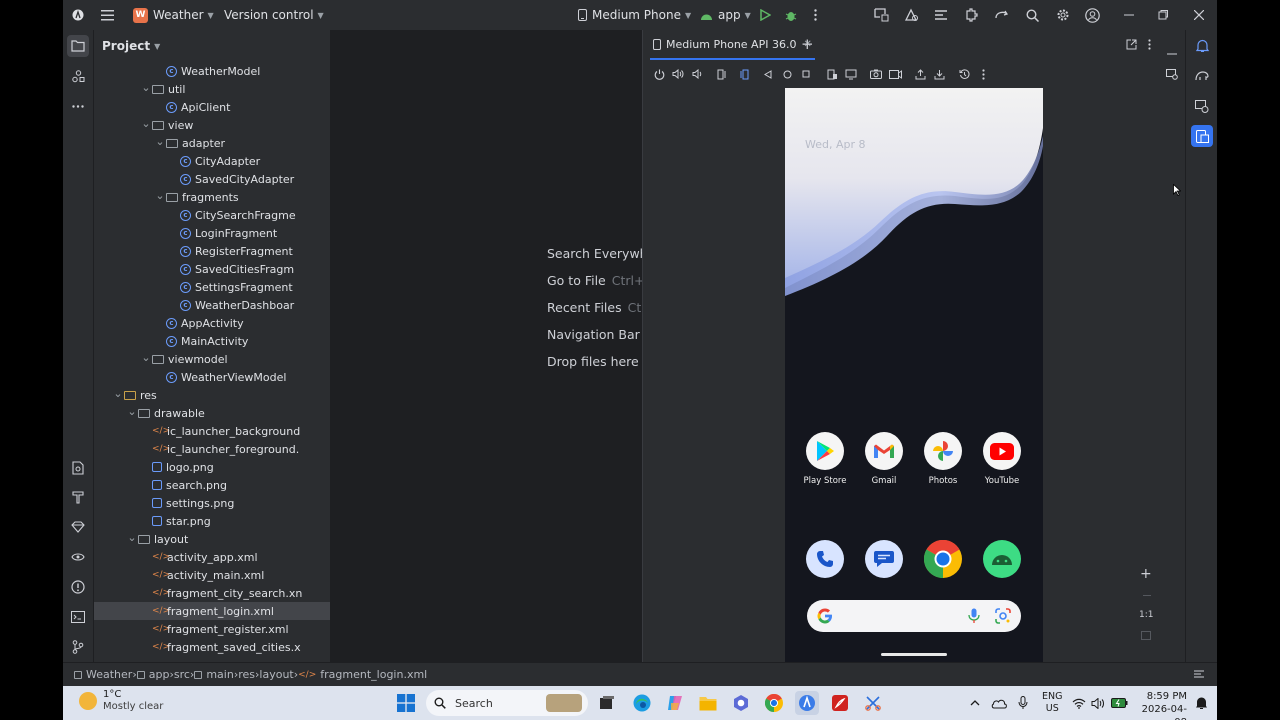  I want to click on windows-start-icon, so click(406, 703).